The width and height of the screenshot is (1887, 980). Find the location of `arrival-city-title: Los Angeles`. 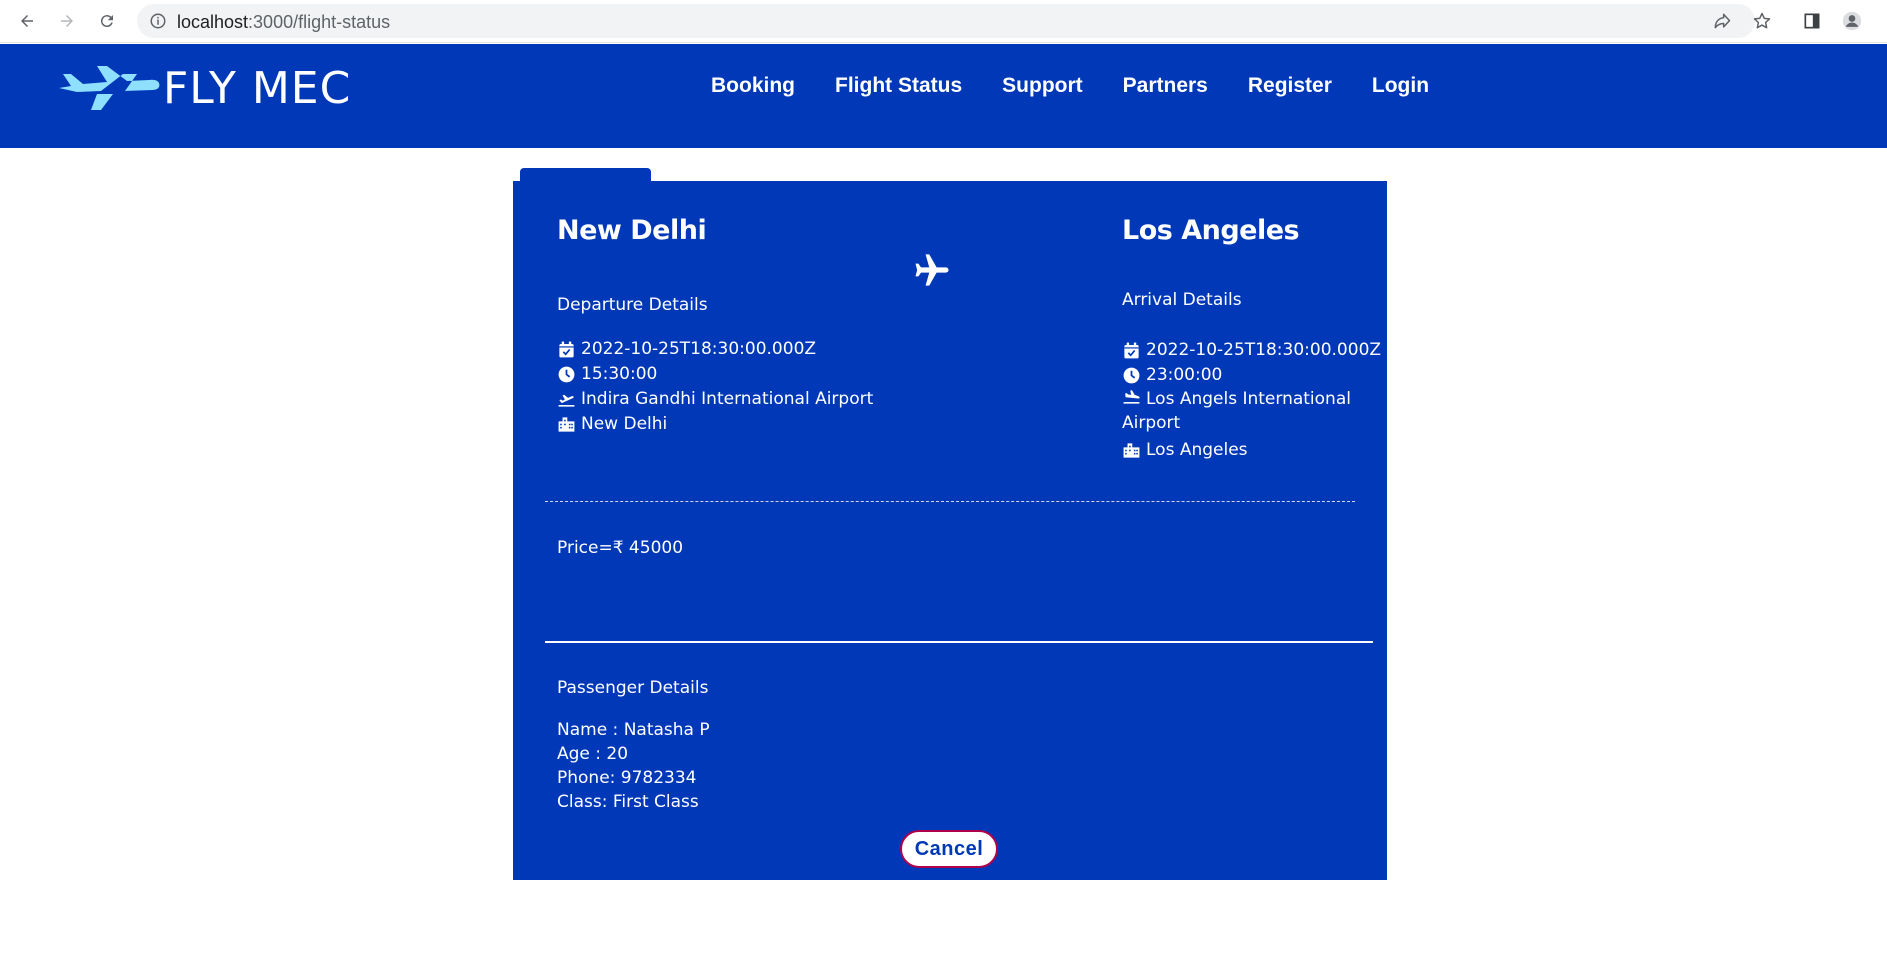

arrival-city-title: Los Angeles is located at coordinates (1211, 230).